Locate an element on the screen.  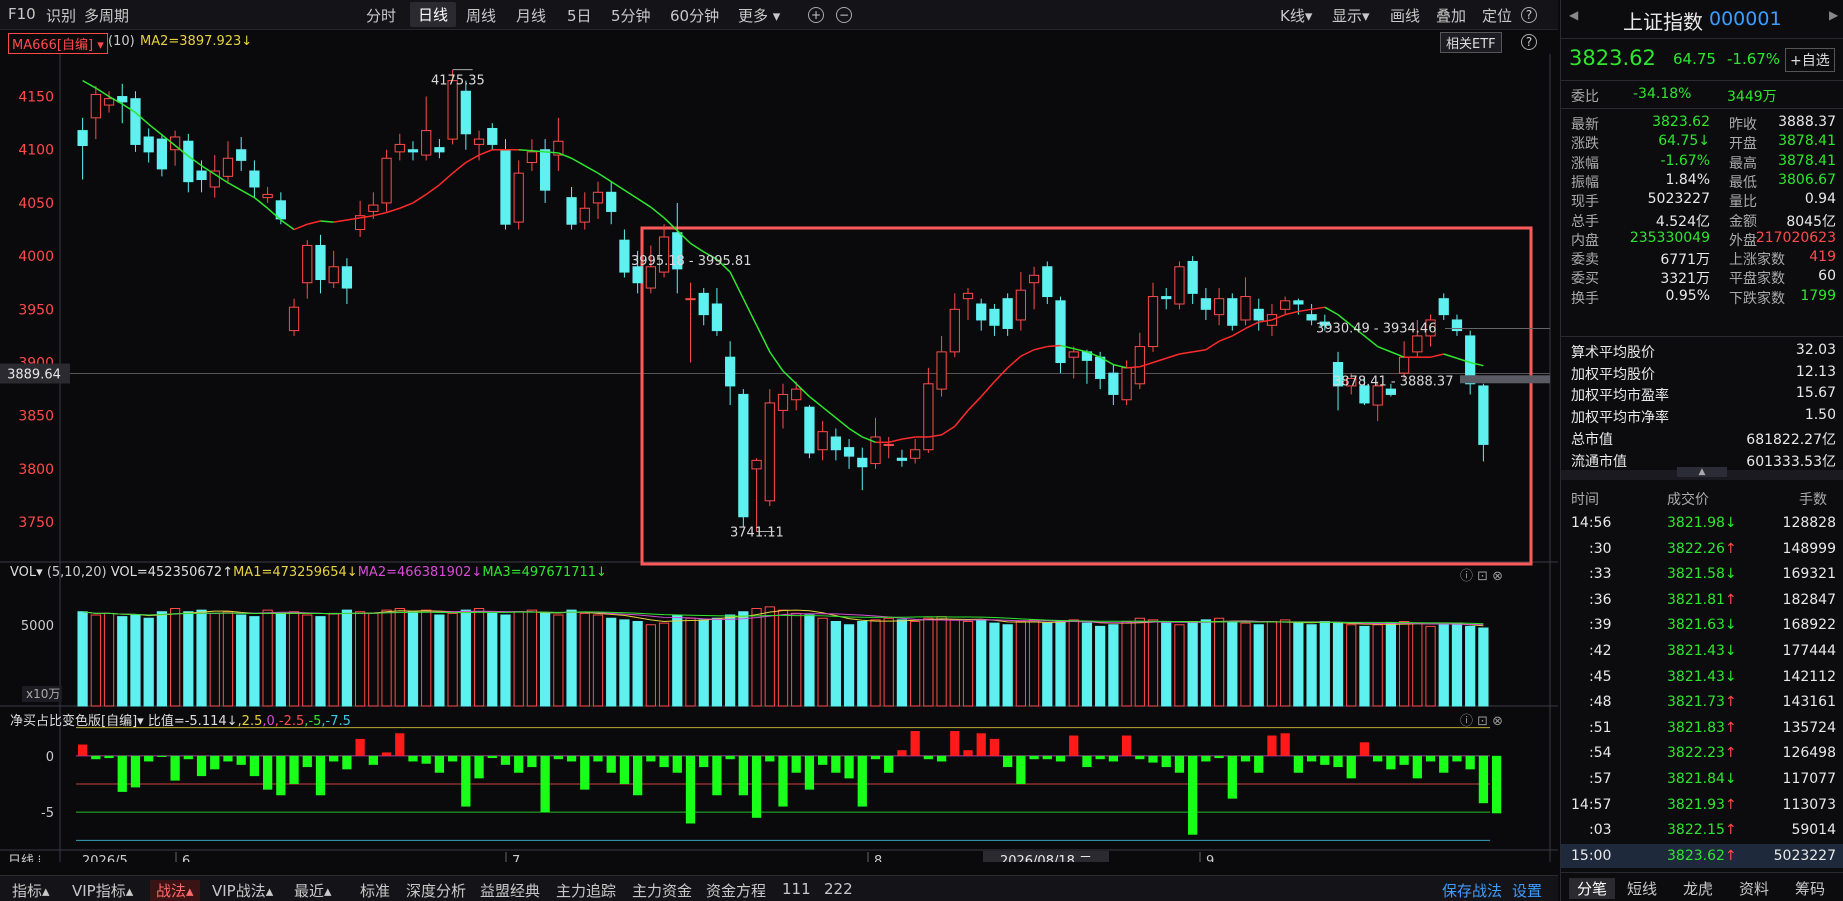
identify-button: 识别 is located at coordinates (61, 15).